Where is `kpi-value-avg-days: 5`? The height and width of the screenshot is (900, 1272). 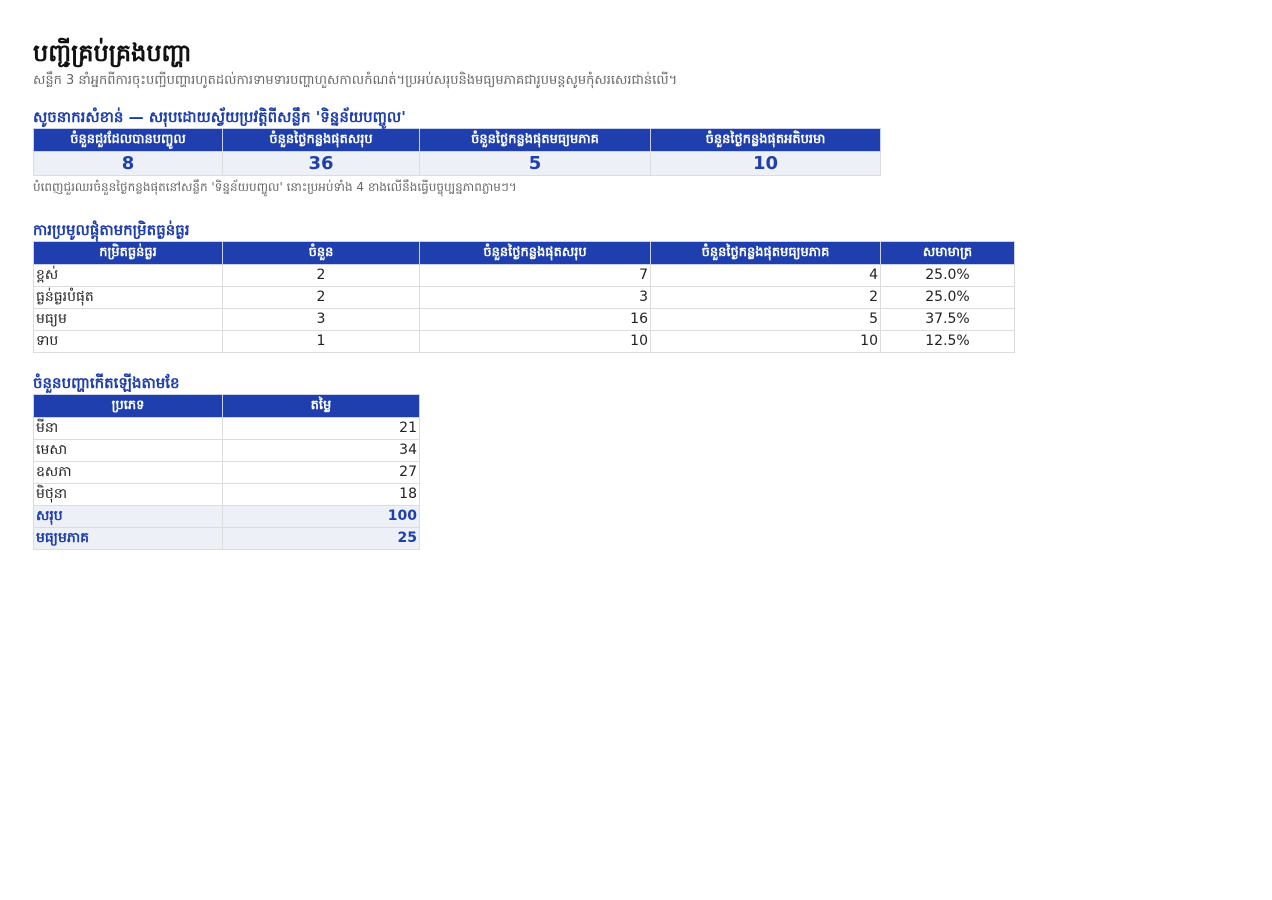 kpi-value-avg-days: 5 is located at coordinates (535, 163).